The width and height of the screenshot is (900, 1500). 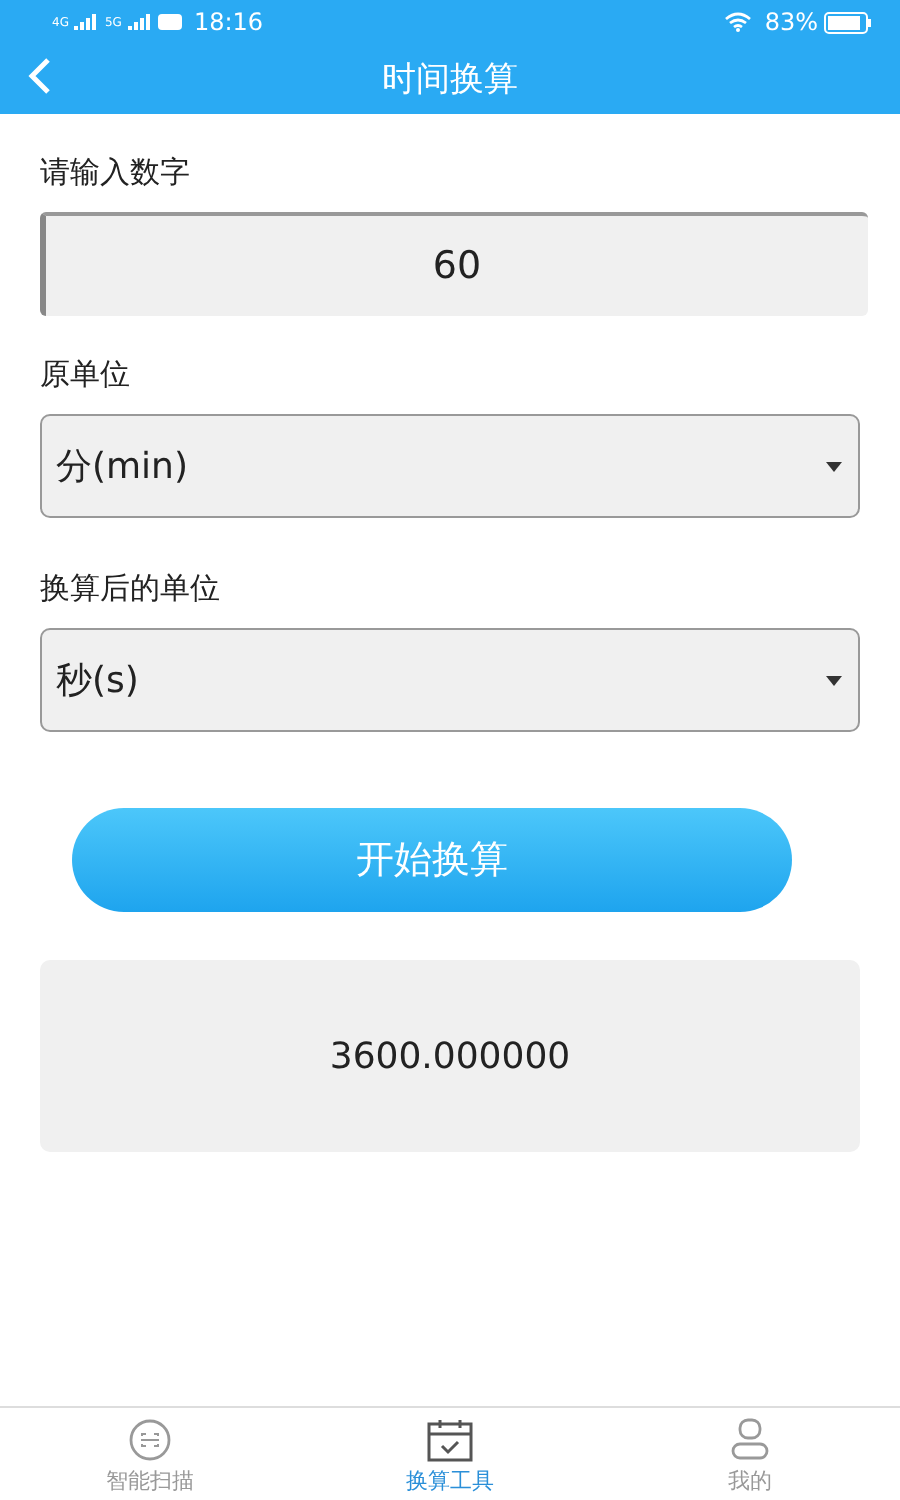 I want to click on field-label: 原单位, so click(x=85, y=375).